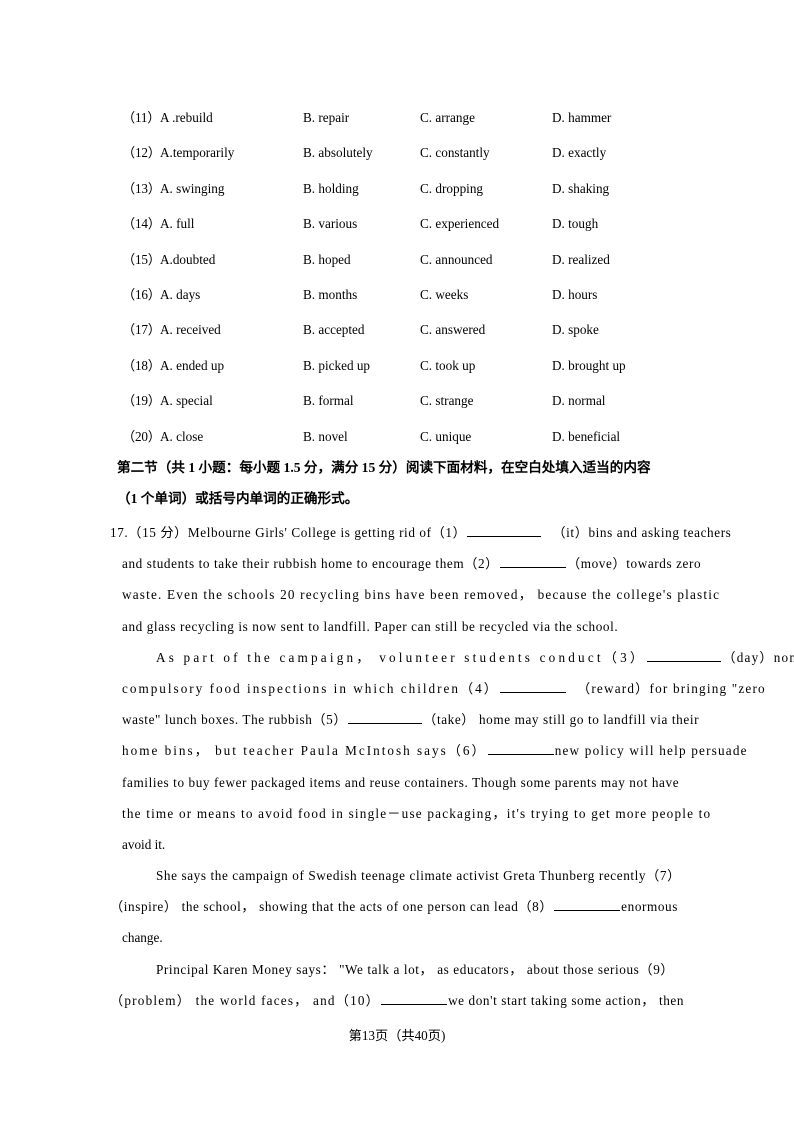  Describe the element at coordinates (334, 329) in the screenshot. I see `mc-option-b: B. accepted` at that location.